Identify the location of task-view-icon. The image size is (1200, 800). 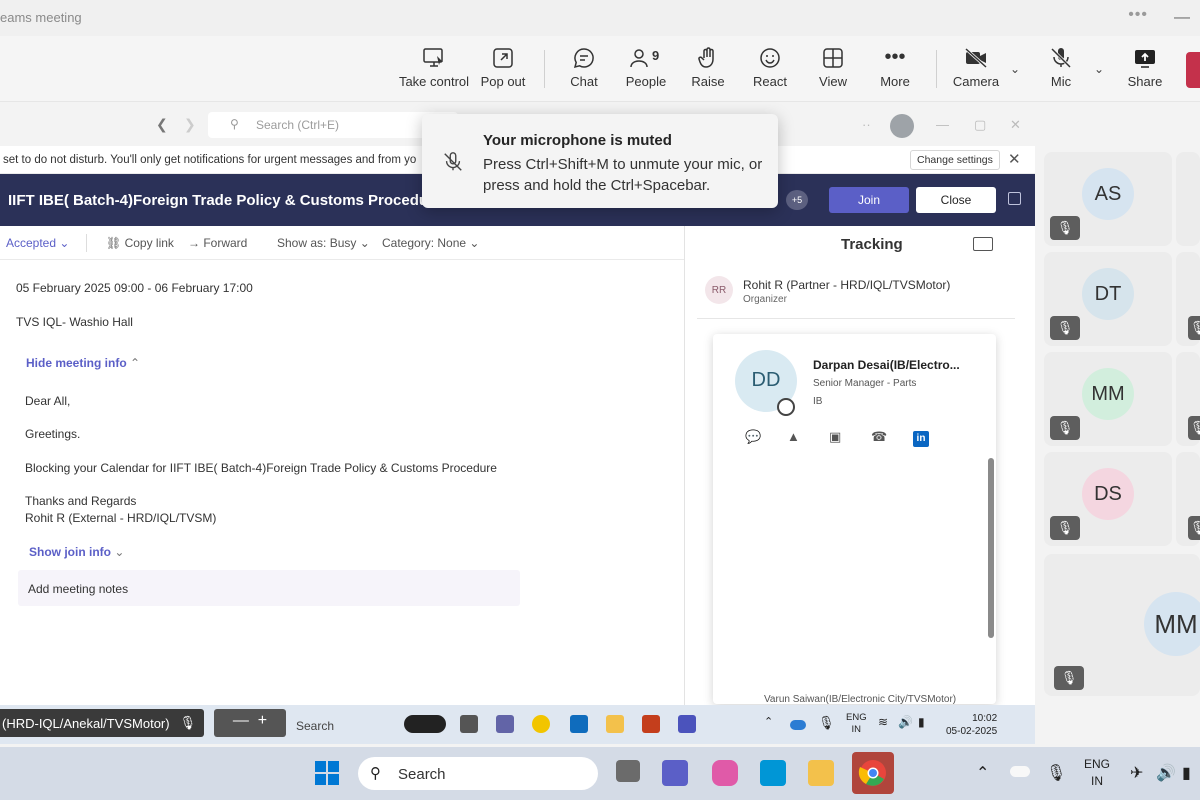
(628, 771).